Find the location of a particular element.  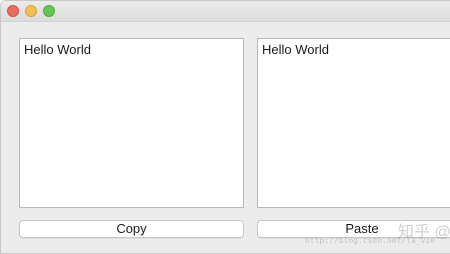

title-bar is located at coordinates (225, 11).